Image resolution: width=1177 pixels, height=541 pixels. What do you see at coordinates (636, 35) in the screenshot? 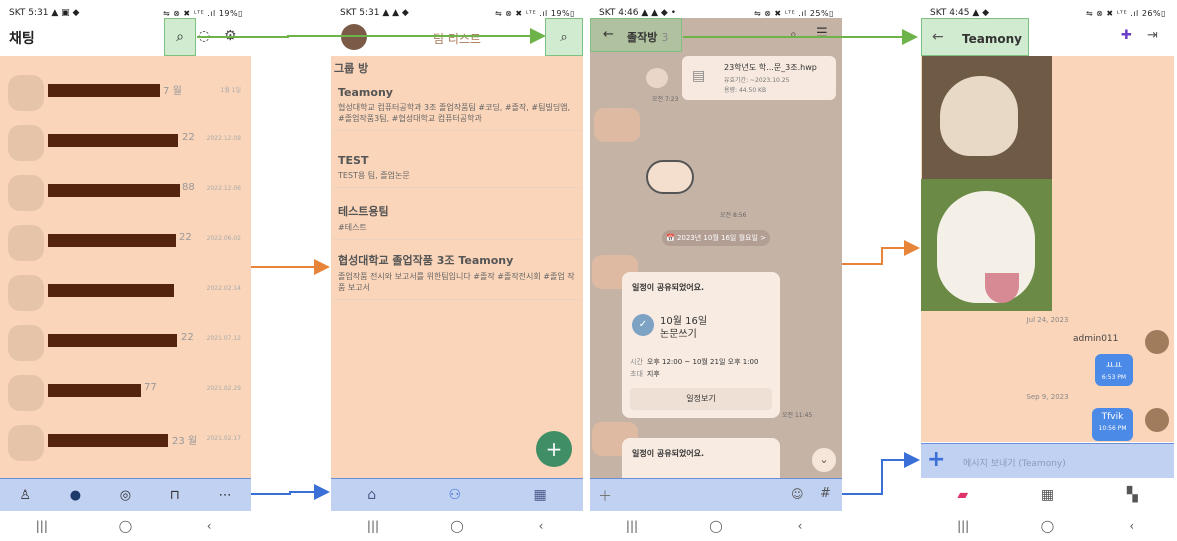
I see `back-button: ← 졸작방 3` at bounding box center [636, 35].